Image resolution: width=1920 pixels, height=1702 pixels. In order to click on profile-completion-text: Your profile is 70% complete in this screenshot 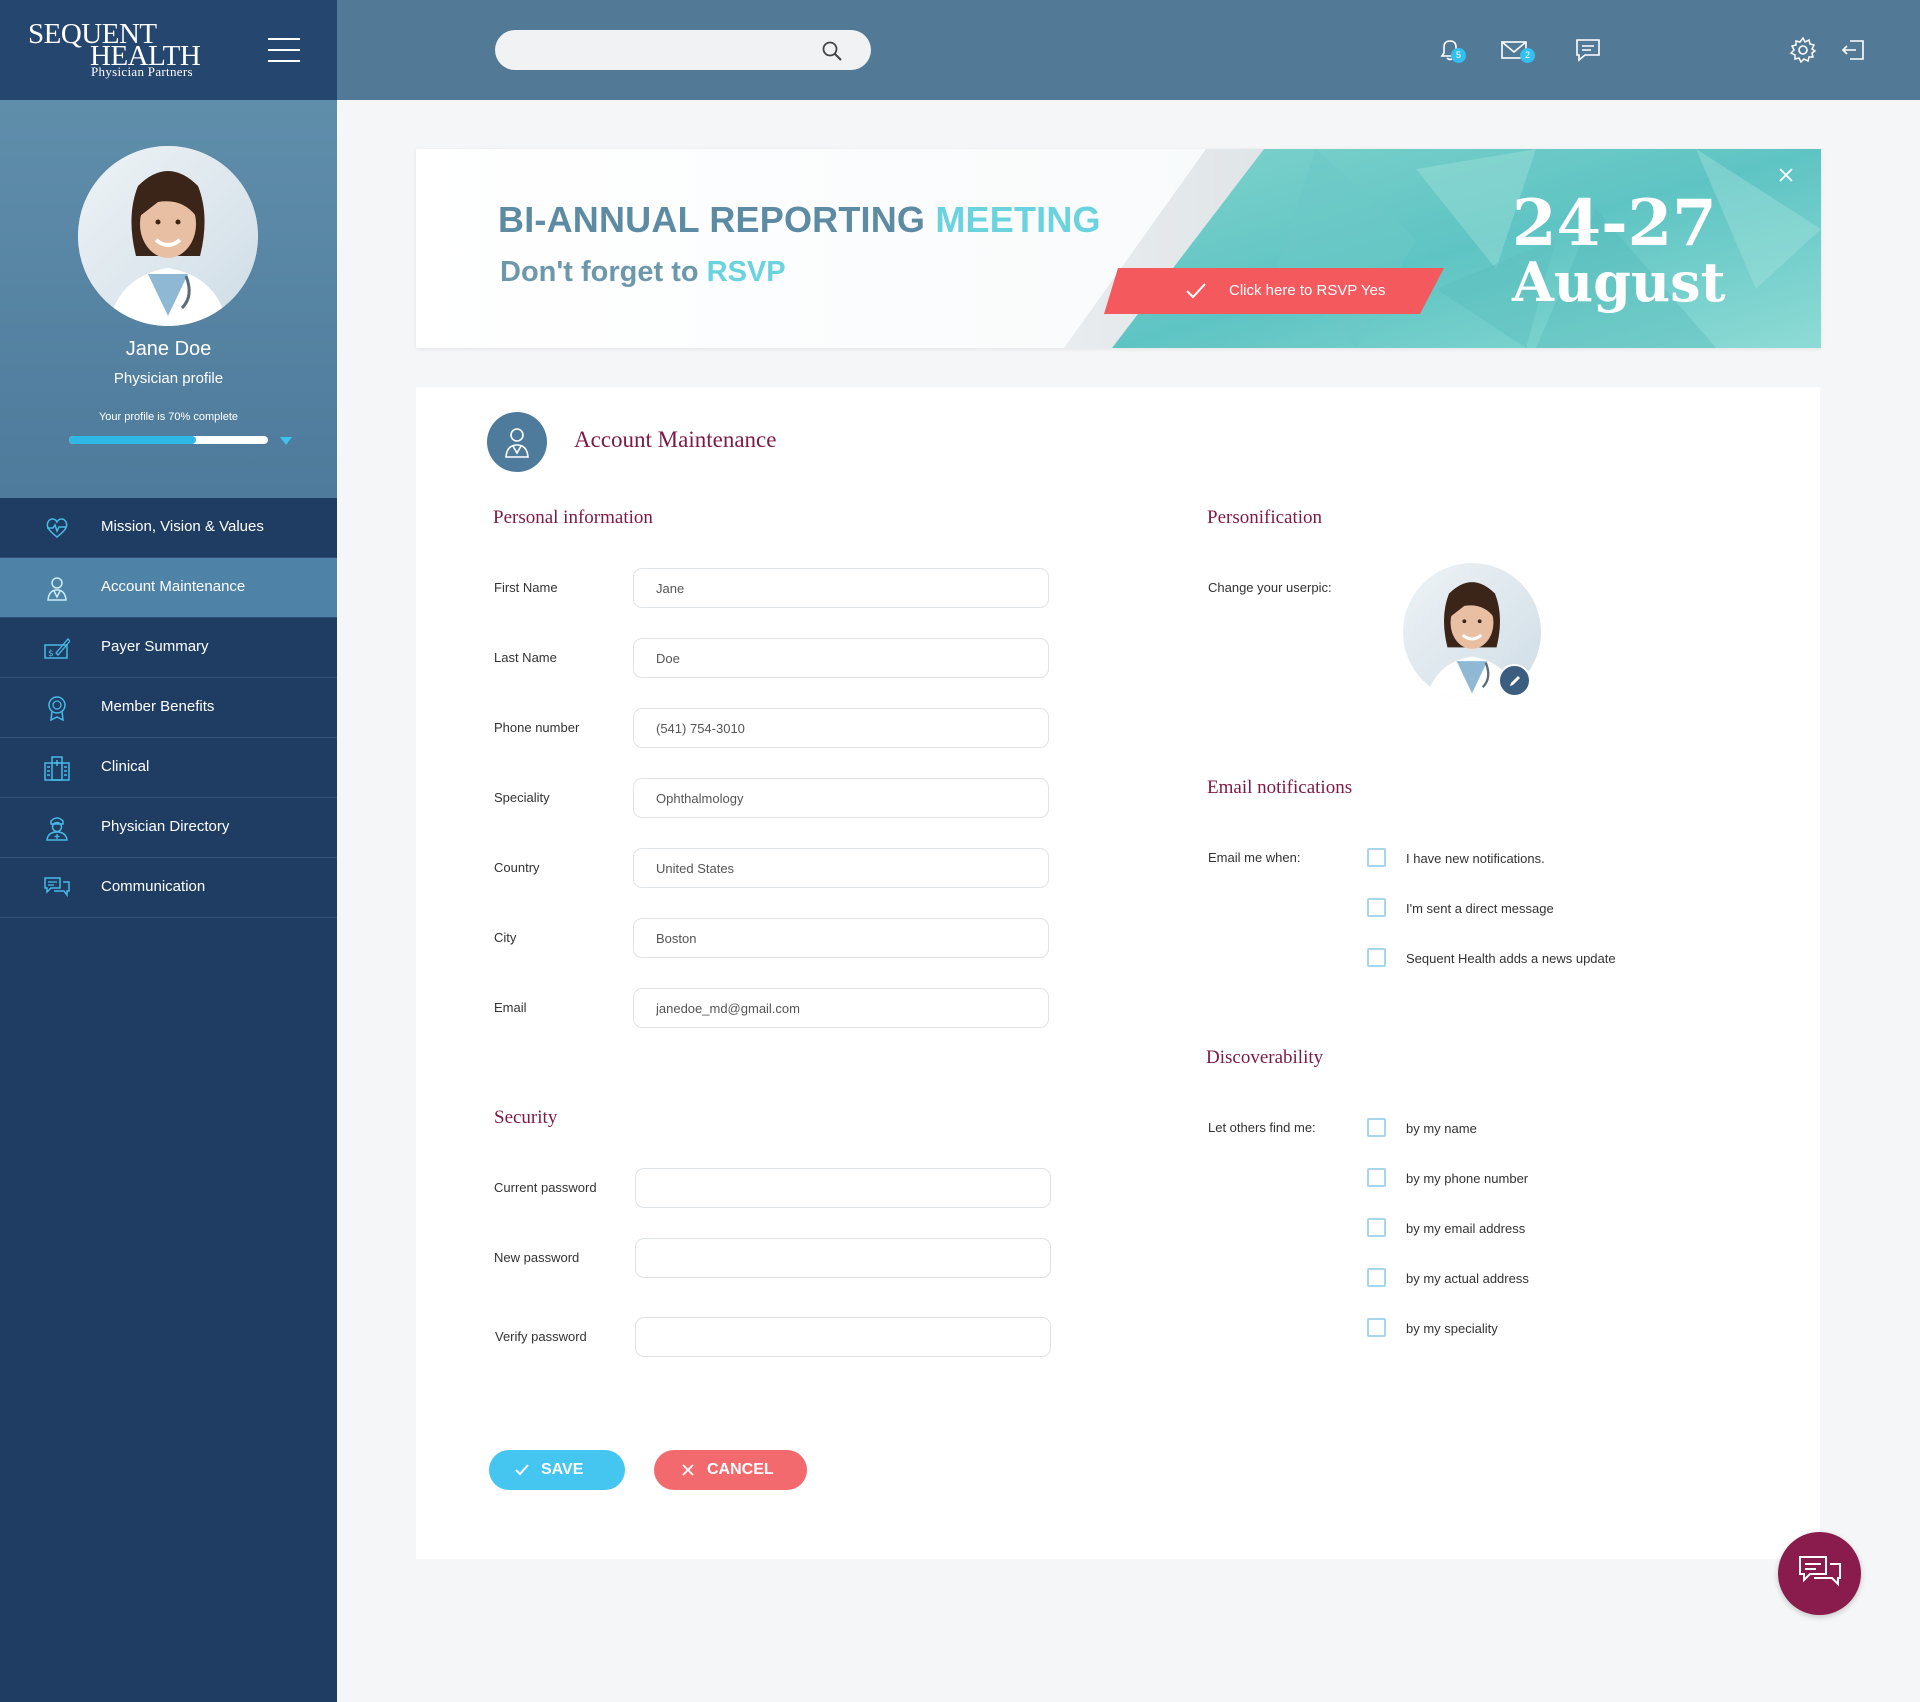, I will do `click(168, 417)`.